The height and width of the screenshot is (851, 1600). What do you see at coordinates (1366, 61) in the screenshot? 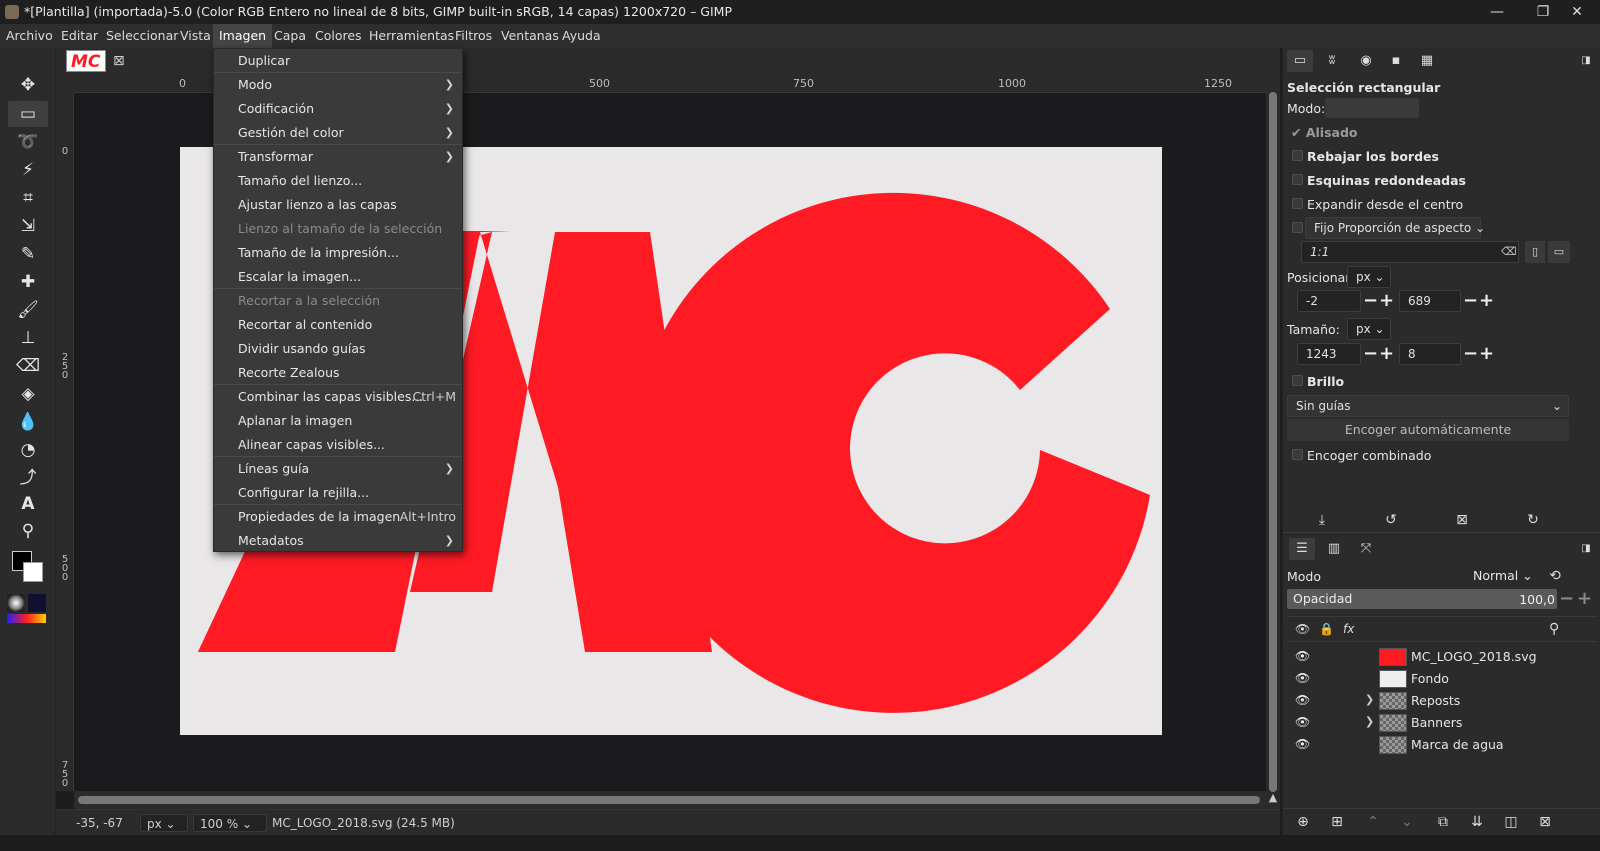
I see `brushes-tab-icon: ◉` at bounding box center [1366, 61].